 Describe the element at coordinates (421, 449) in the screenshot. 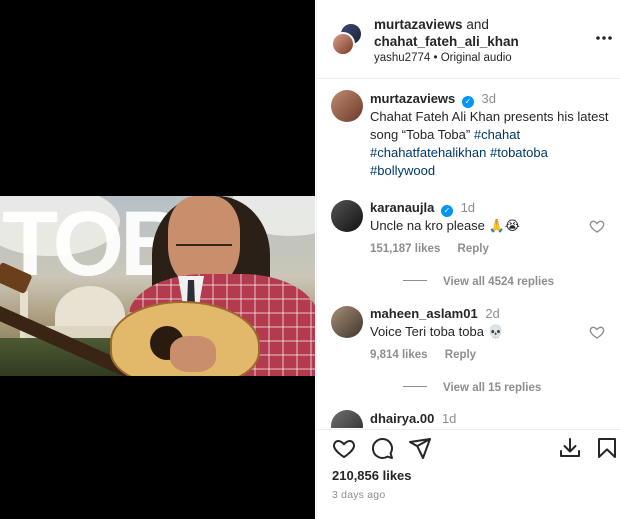

I see `share-icon` at that location.